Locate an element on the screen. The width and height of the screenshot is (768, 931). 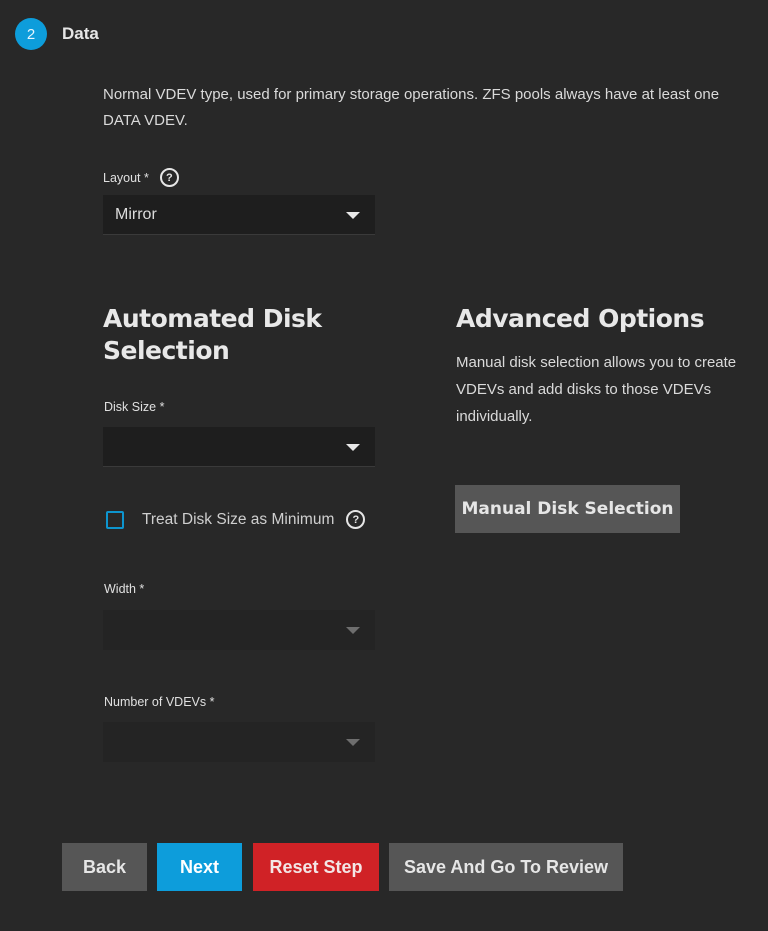
treat-disk-size-minimum-label: Treat Disk Size as Minimum is located at coordinates (238, 520).